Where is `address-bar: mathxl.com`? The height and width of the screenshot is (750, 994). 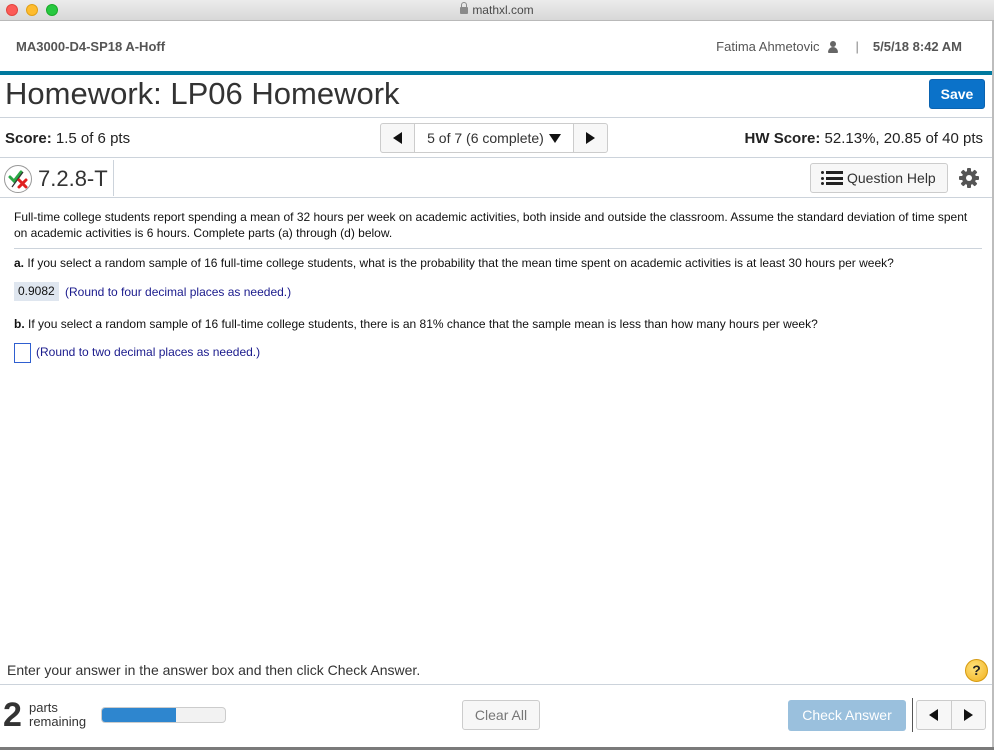 address-bar: mathxl.com is located at coordinates (497, 9).